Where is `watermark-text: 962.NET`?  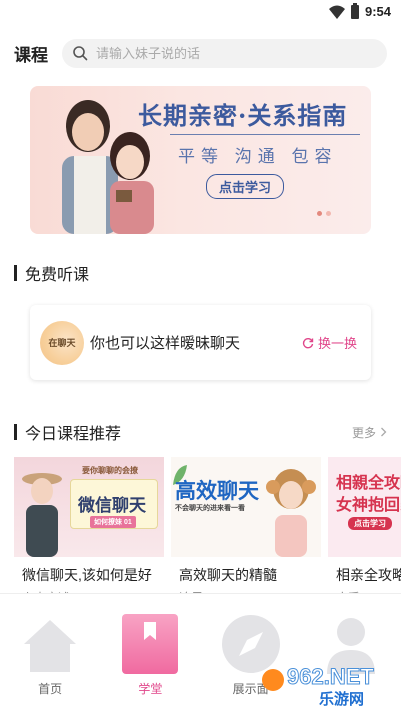
watermark-text: 962.NET is located at coordinates (330, 676).